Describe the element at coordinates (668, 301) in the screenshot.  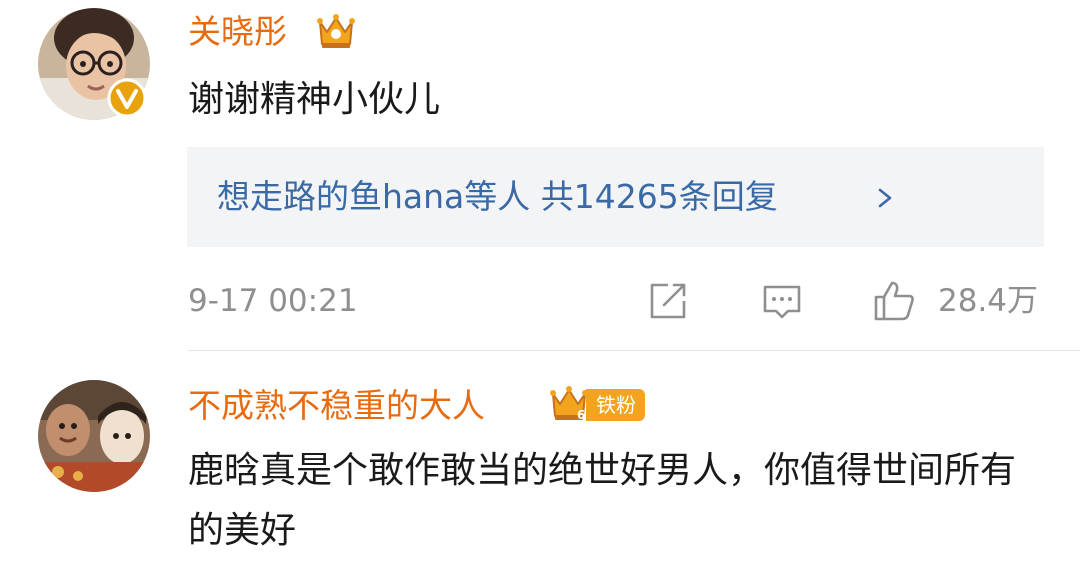
I see `share-icon` at that location.